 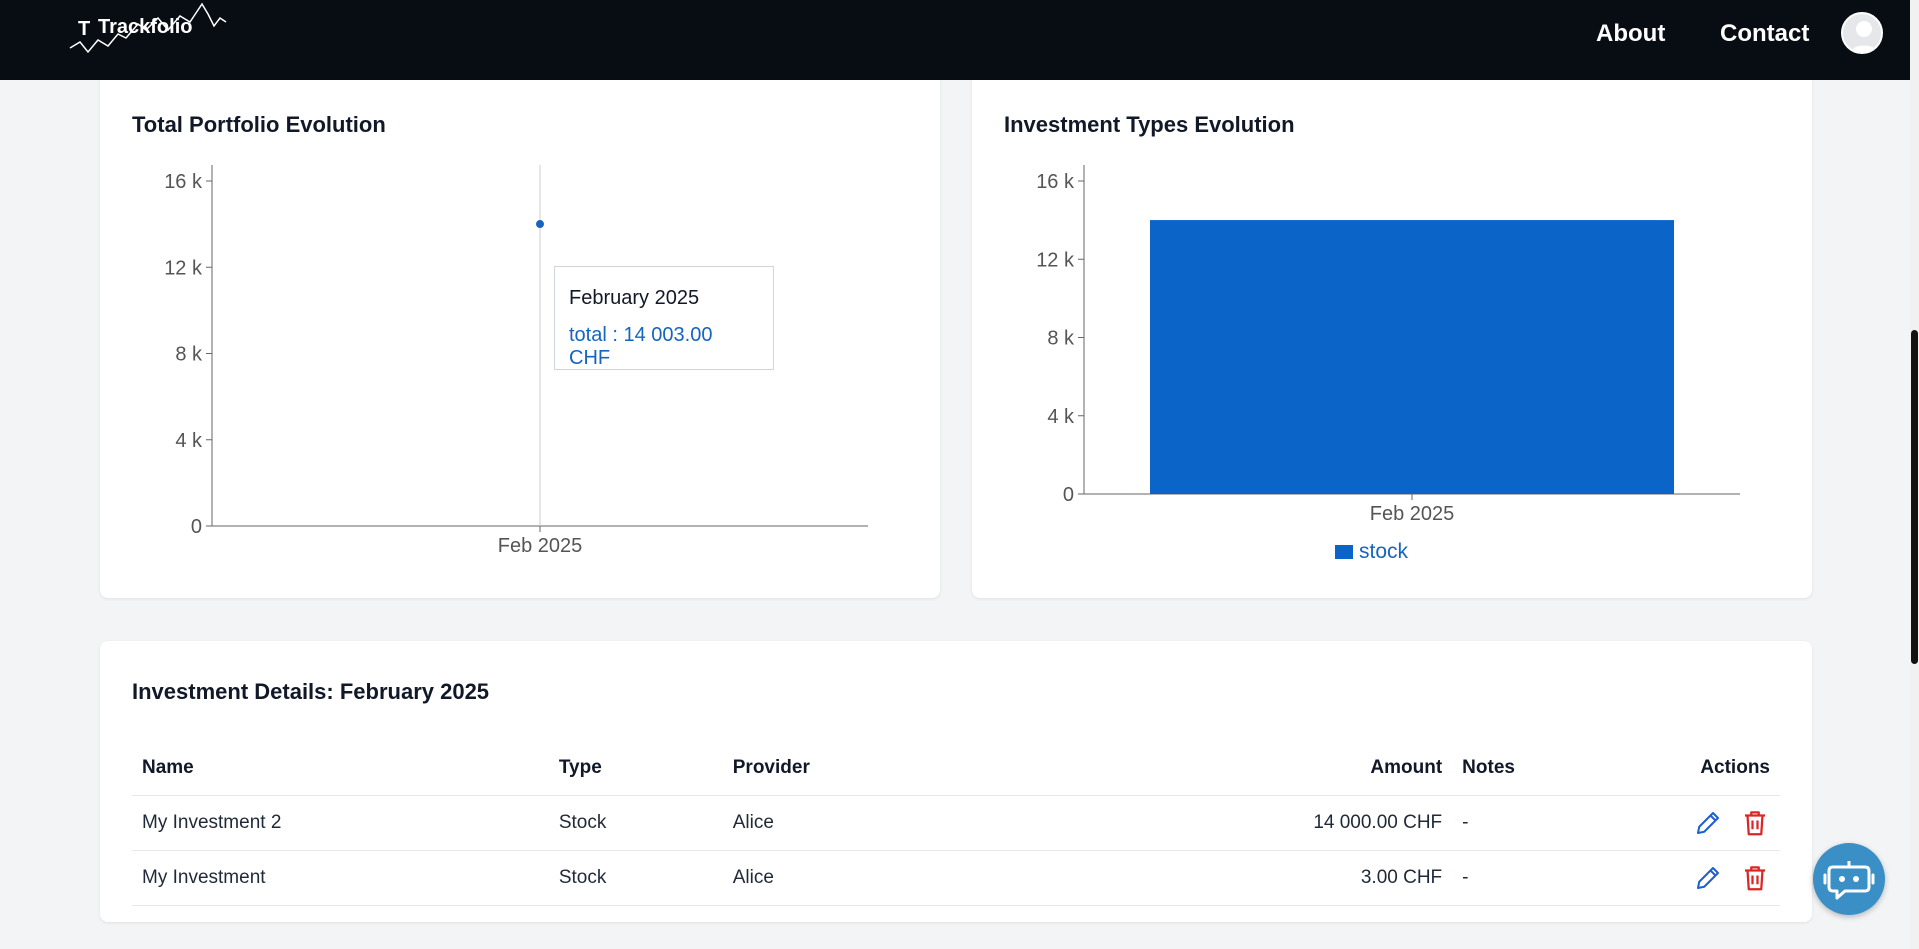 I want to click on table-row: My Investment Stock Alice 3.00 CHF -, so click(x=956, y=878).